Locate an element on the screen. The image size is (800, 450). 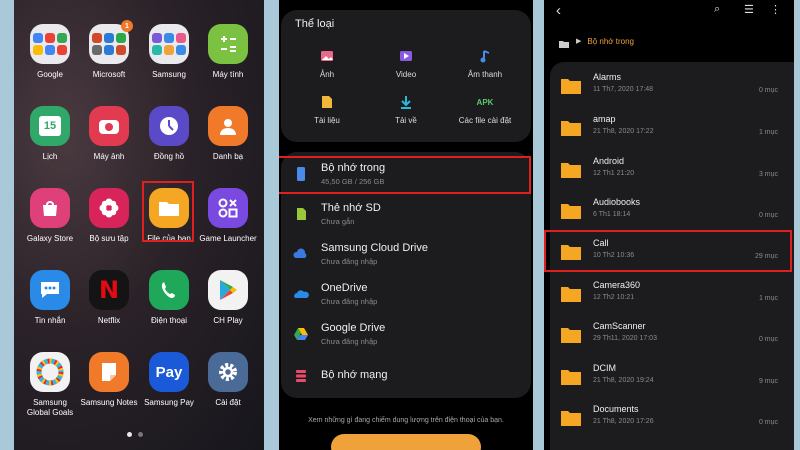
app-play-store: CH Play is located at coordinates (228, 298).